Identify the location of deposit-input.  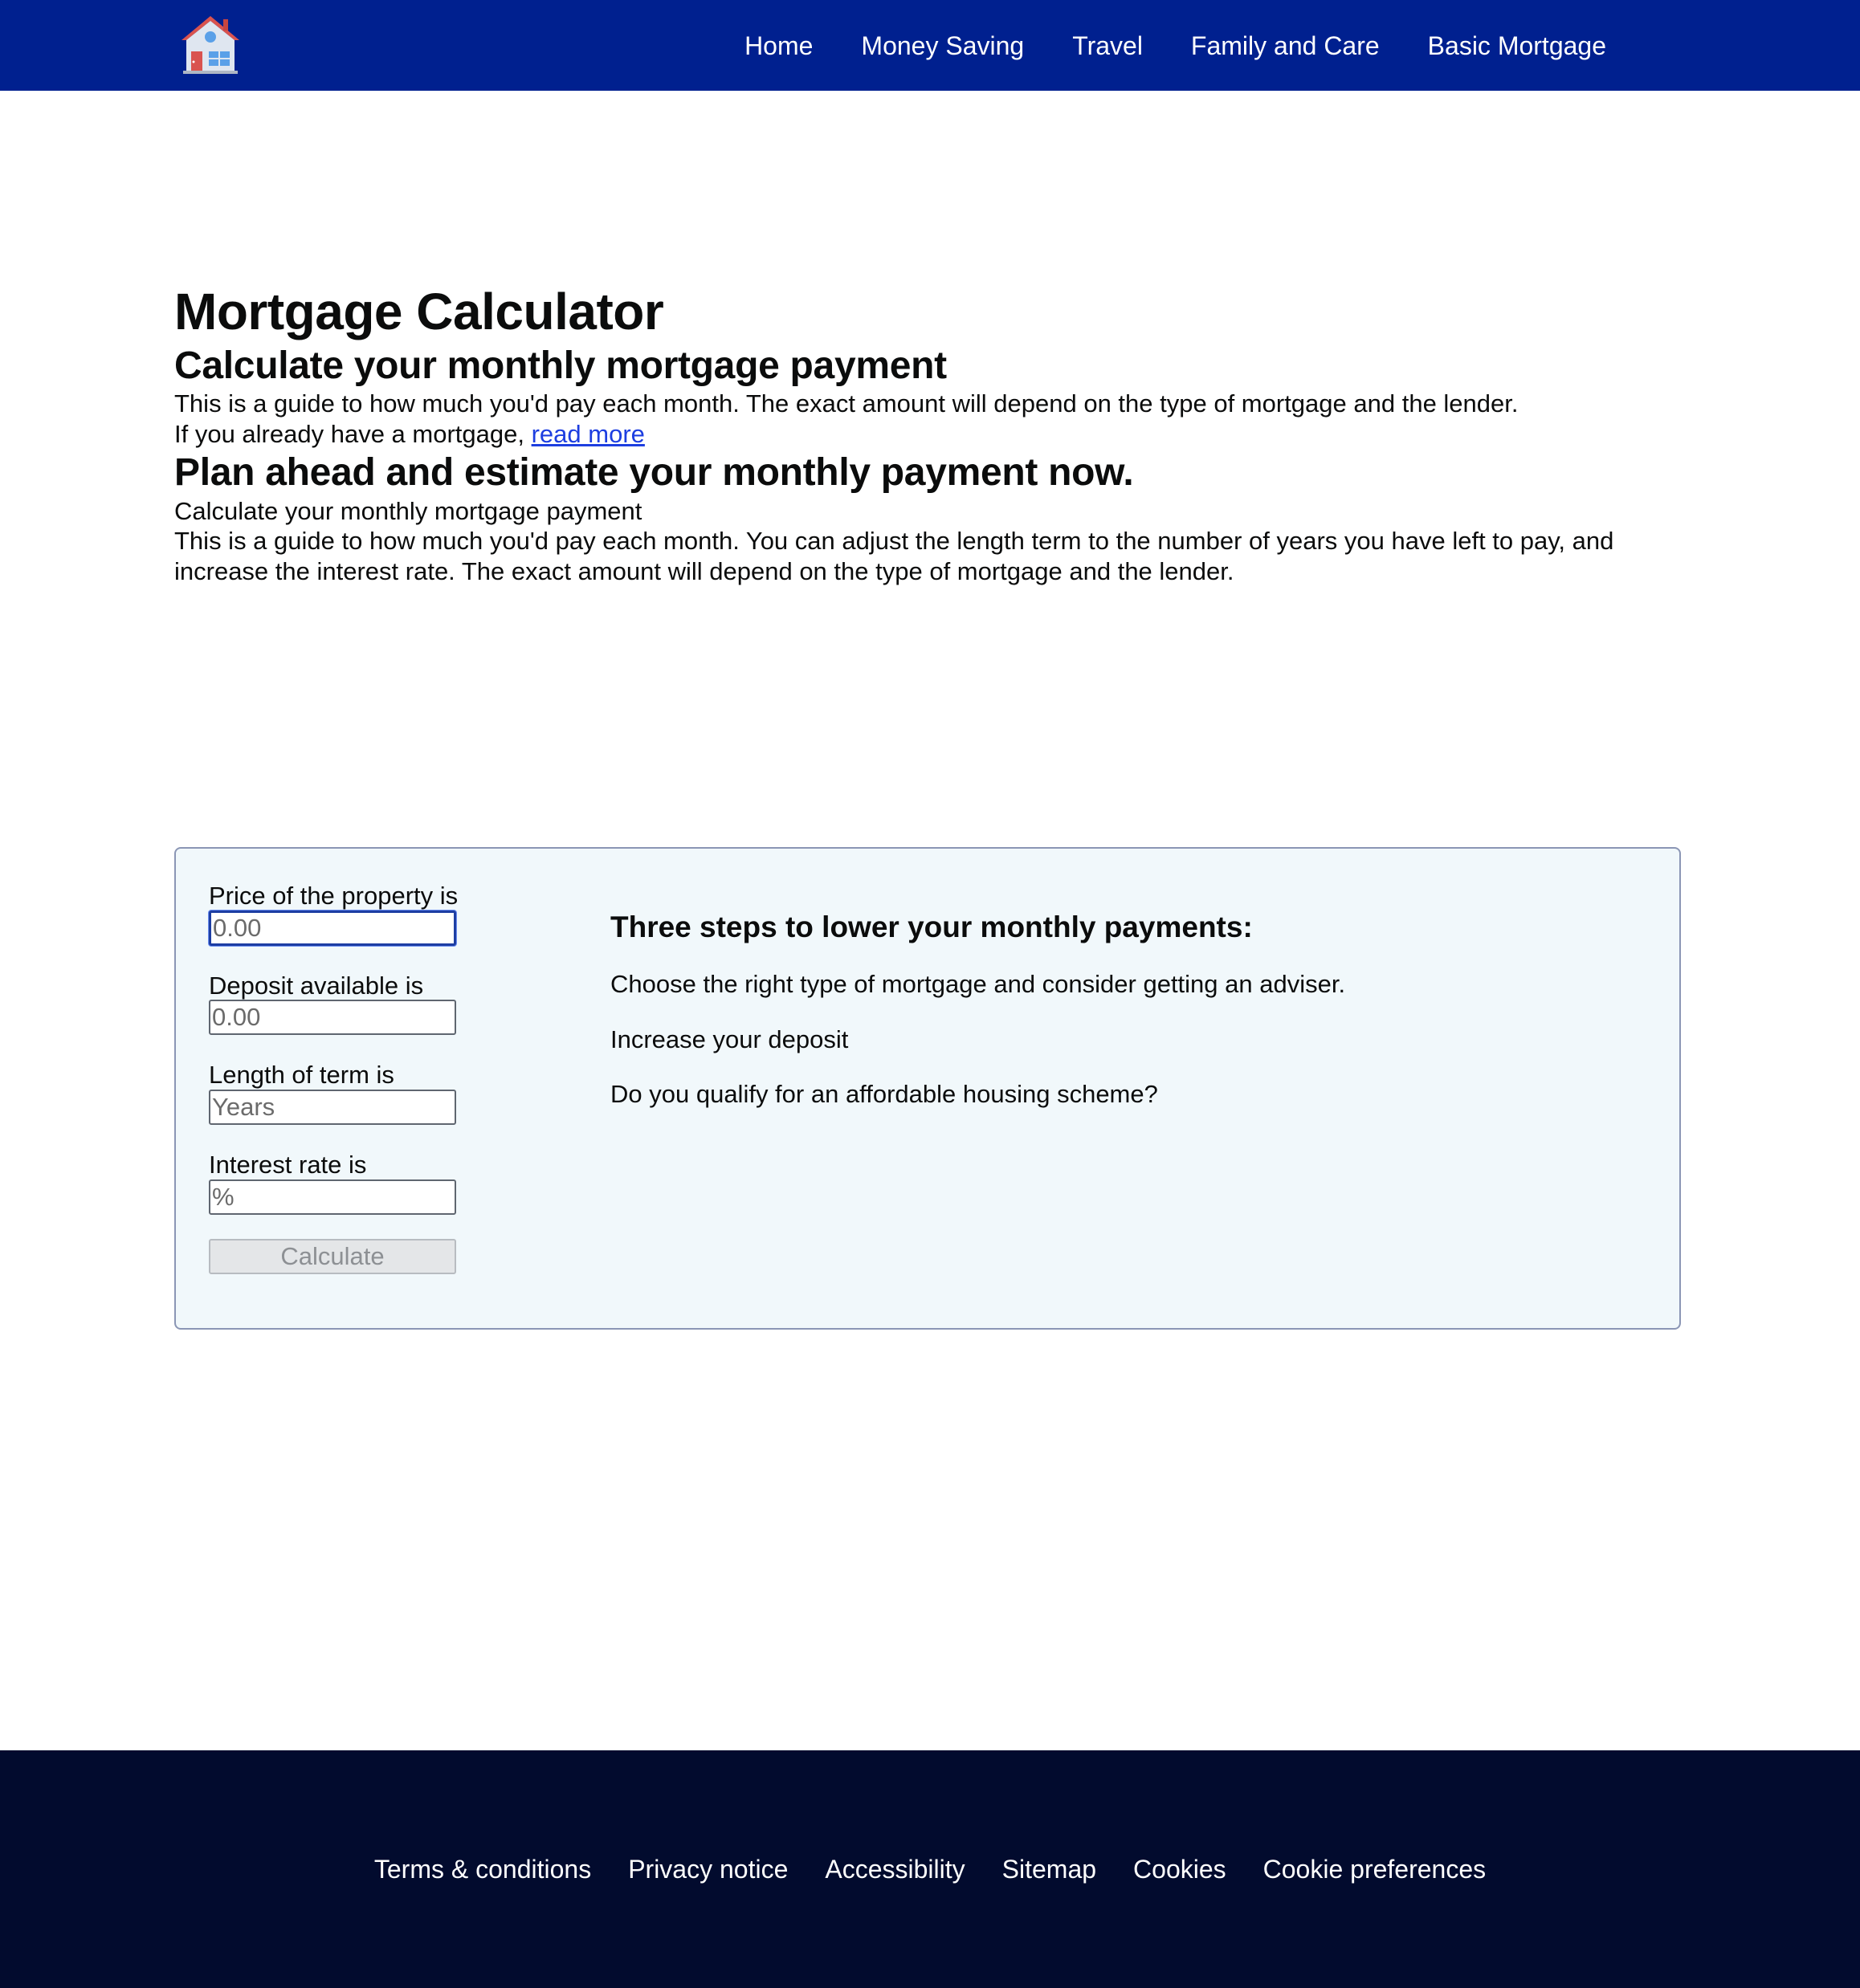
(332, 1018).